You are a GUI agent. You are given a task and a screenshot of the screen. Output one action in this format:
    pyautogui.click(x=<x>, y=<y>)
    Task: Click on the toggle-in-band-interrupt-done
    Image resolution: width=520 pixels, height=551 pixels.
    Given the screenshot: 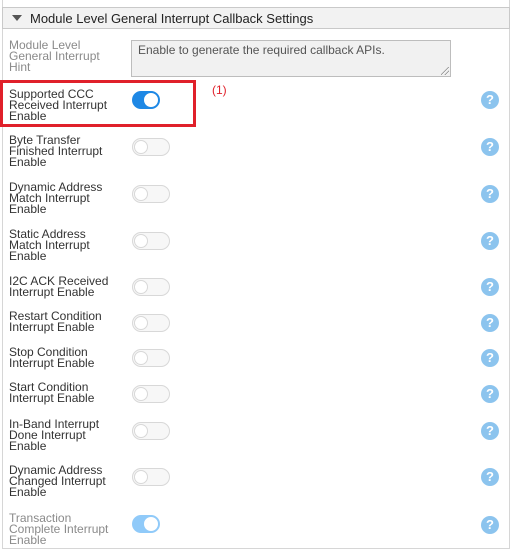 What is the action you would take?
    pyautogui.click(x=151, y=431)
    